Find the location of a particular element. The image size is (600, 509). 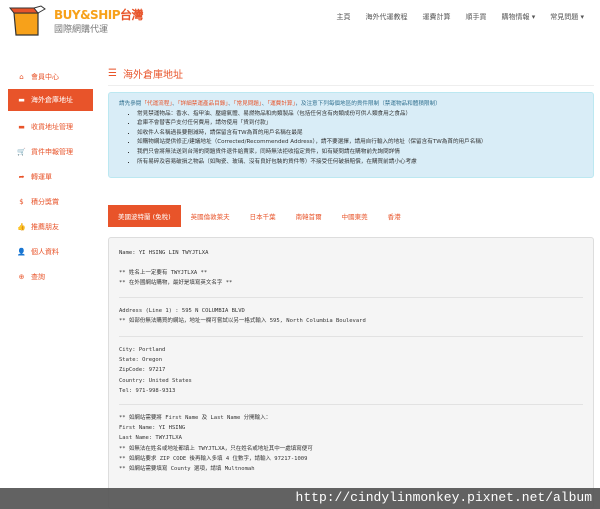

list-item: 倉庫不會替客戶支付任何費用，請勿使用「貨到付款」 is located at coordinates (360, 124).